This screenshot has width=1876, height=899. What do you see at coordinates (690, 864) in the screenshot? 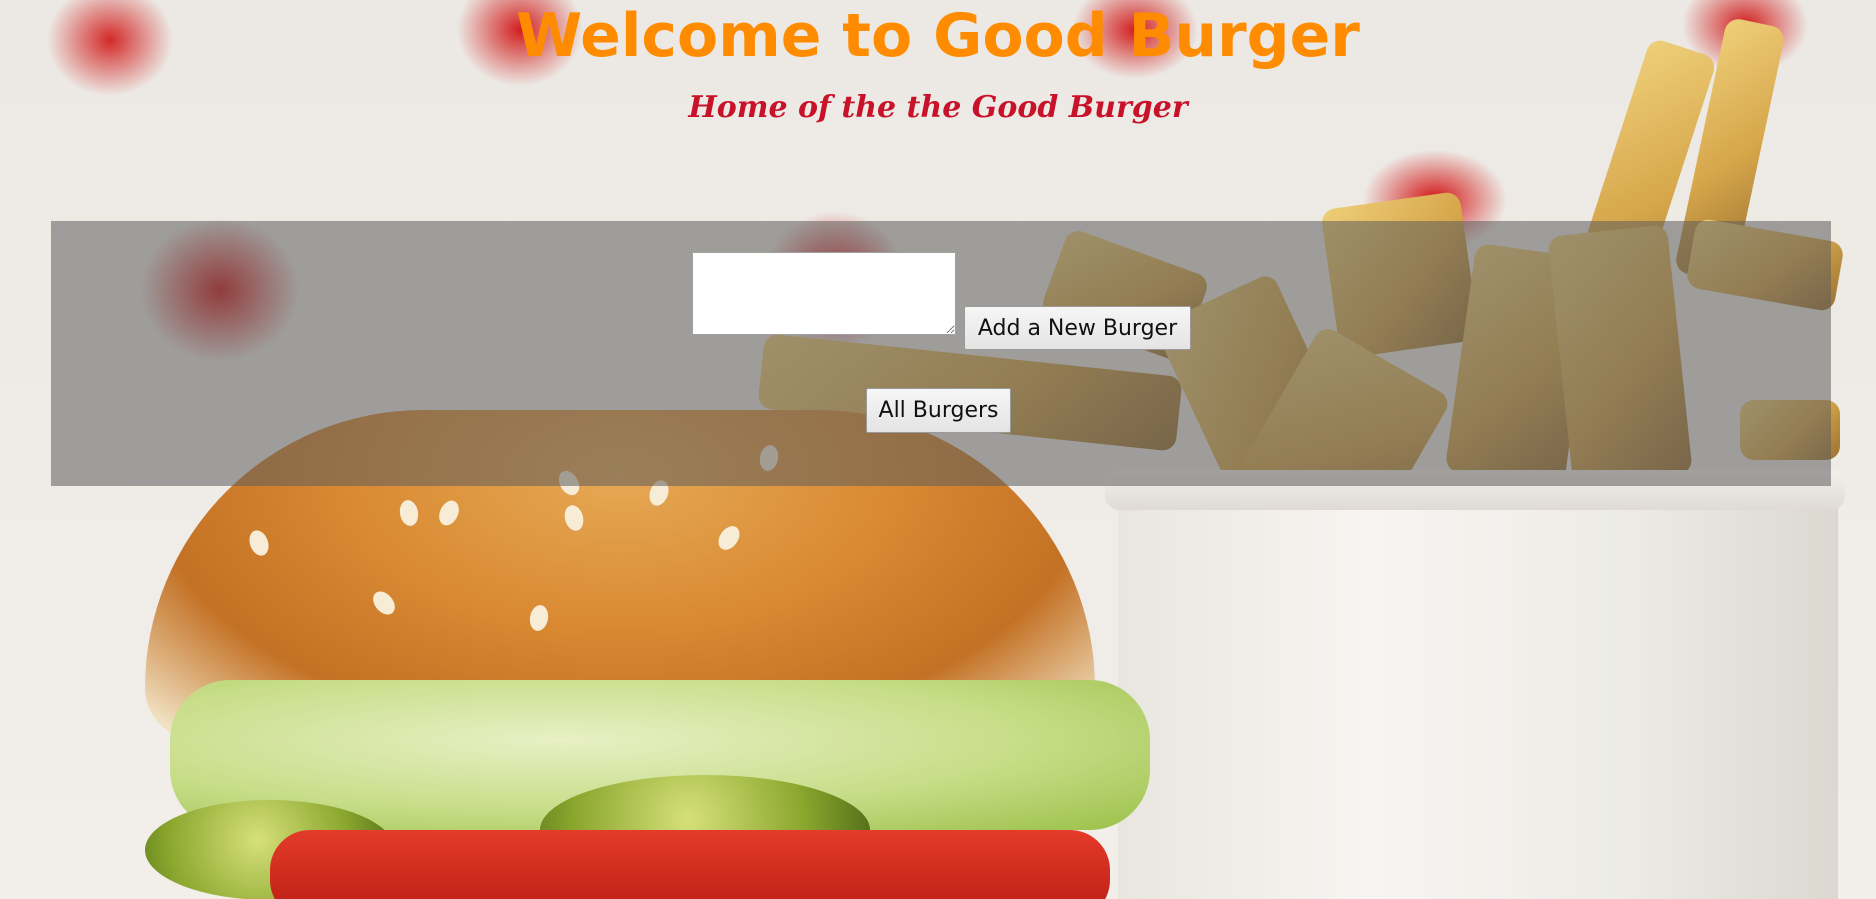
I see `burger-tomato` at bounding box center [690, 864].